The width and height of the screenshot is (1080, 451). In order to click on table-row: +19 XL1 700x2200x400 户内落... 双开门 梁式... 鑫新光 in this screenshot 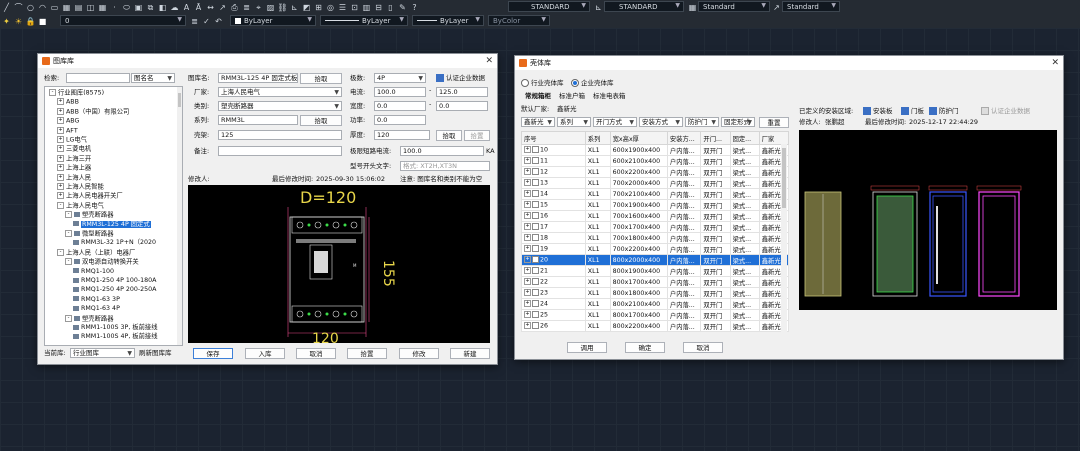, I will do `click(655, 249)`.